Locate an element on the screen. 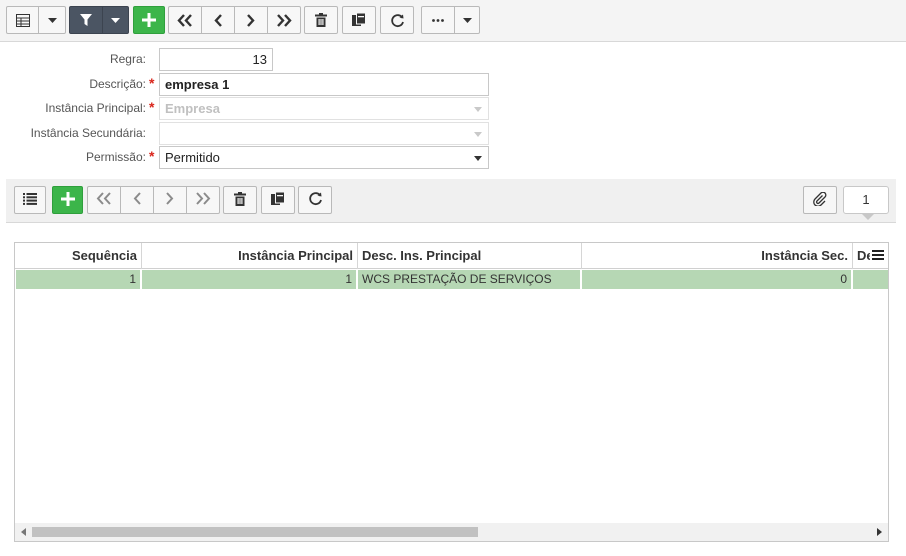  more-dropdown-button is located at coordinates (467, 20).